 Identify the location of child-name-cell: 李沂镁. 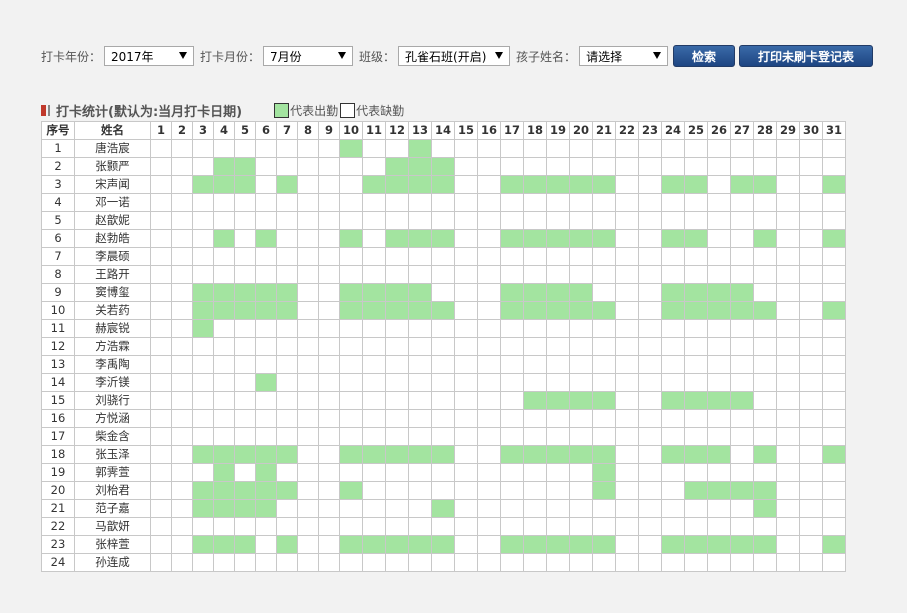
(112, 382).